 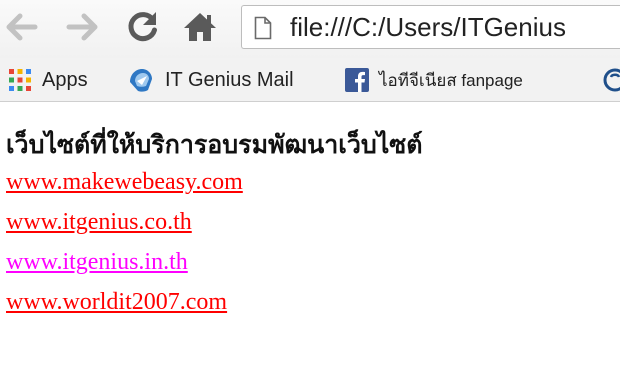 What do you see at coordinates (263, 30) in the screenshot?
I see `page-icon` at bounding box center [263, 30].